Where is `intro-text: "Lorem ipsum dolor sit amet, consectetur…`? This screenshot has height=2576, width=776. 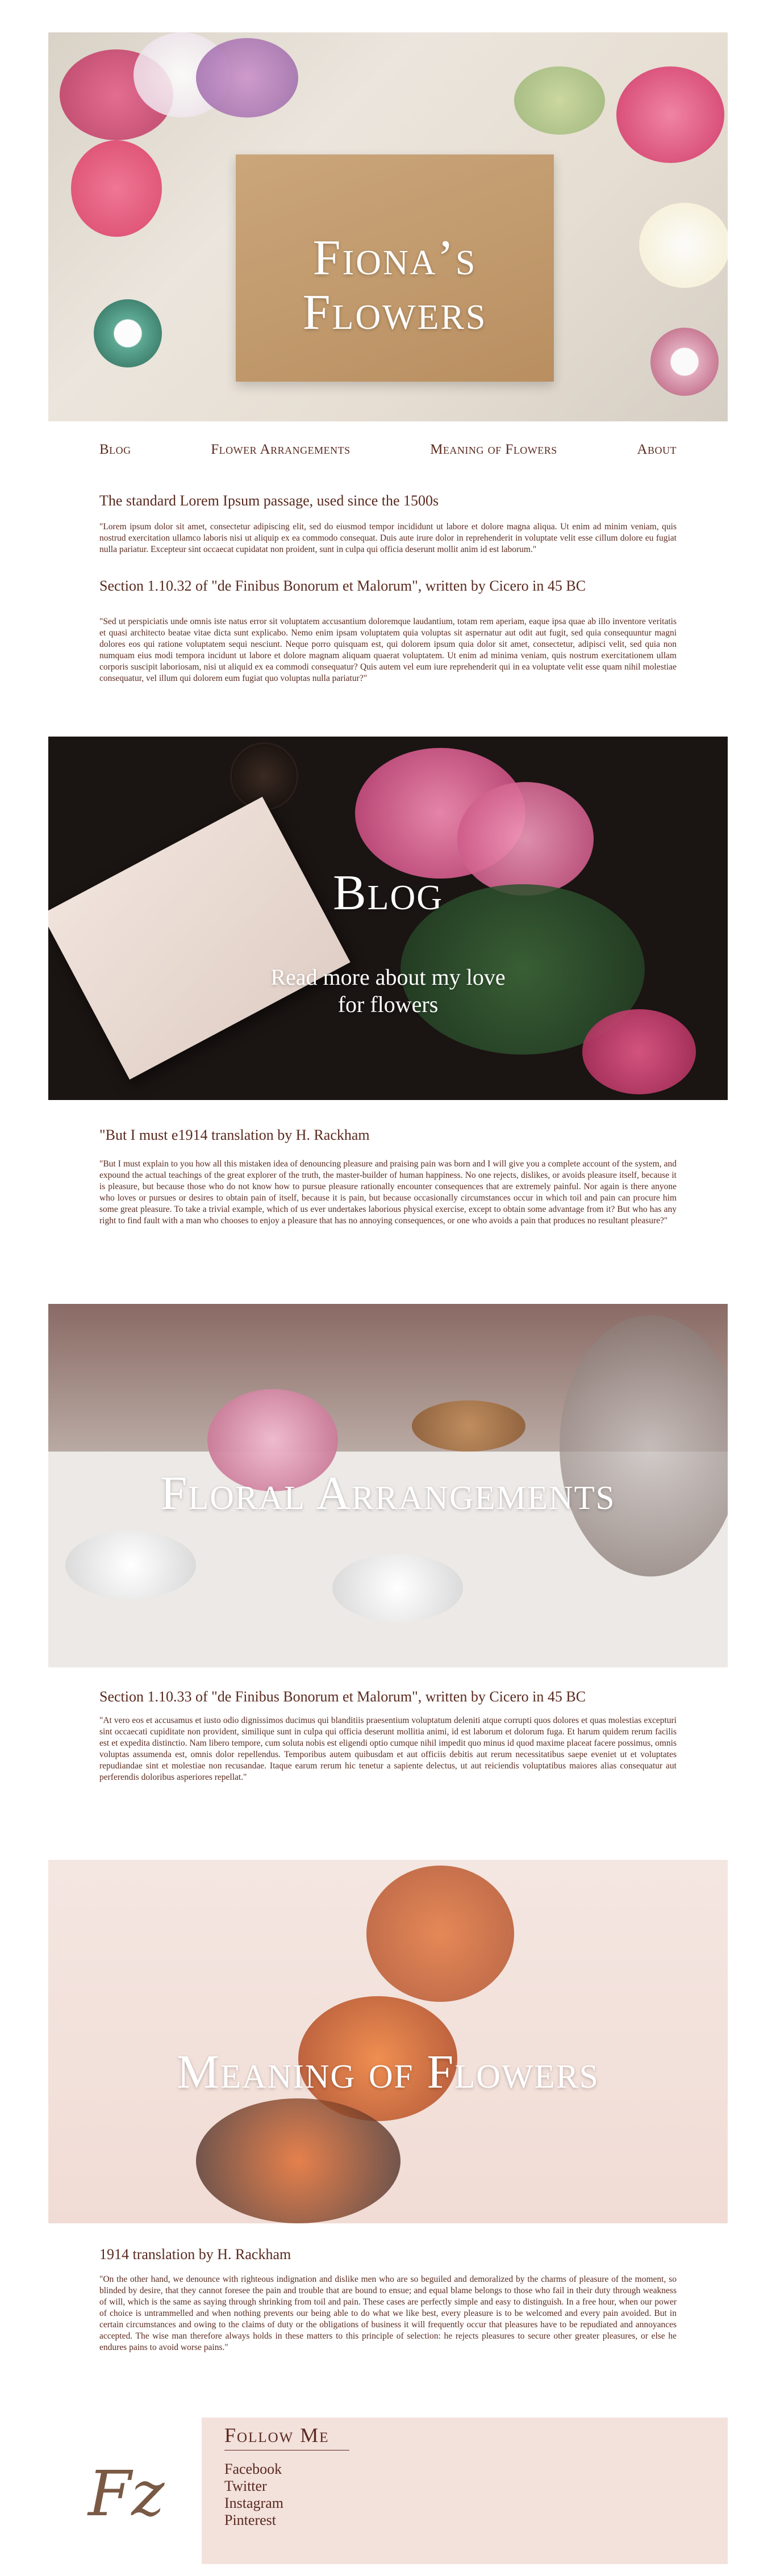 intro-text: "Lorem ipsum dolor sit amet, consectetur… is located at coordinates (388, 538).